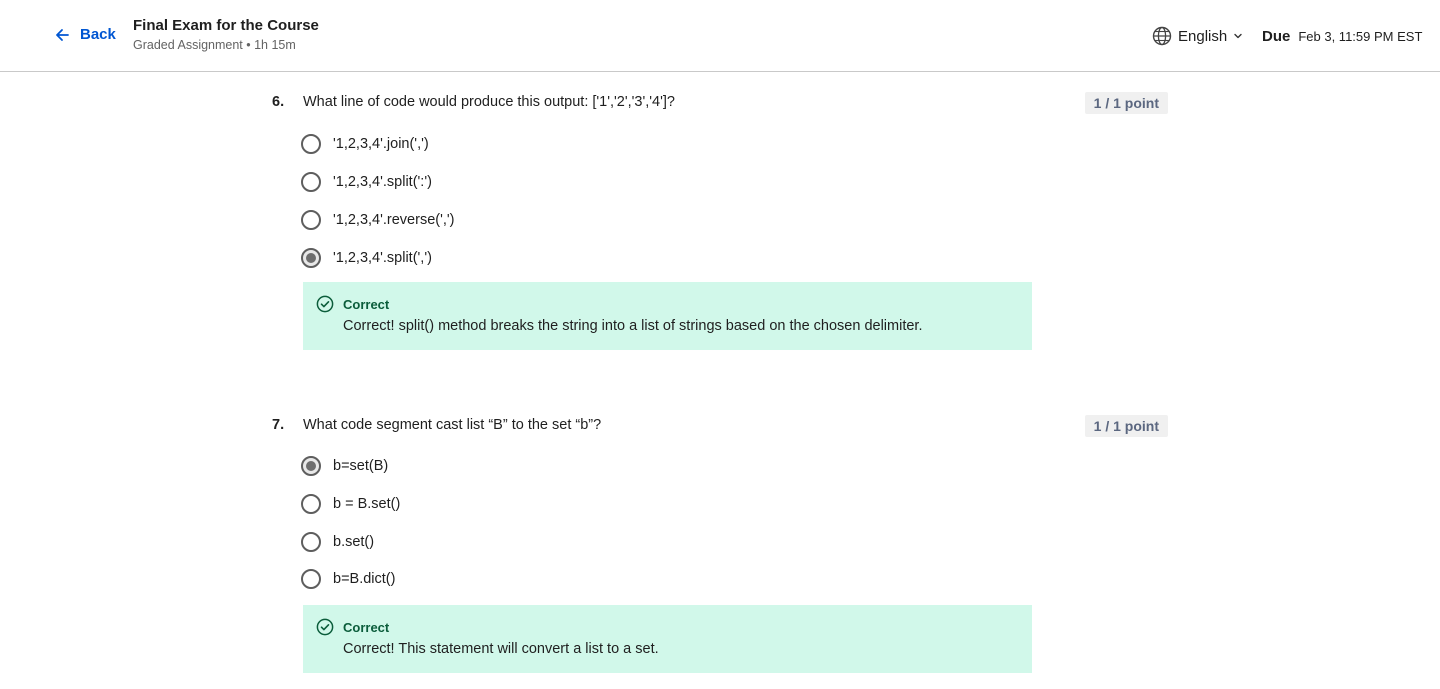  What do you see at coordinates (1162, 36) in the screenshot?
I see `globe-icon` at bounding box center [1162, 36].